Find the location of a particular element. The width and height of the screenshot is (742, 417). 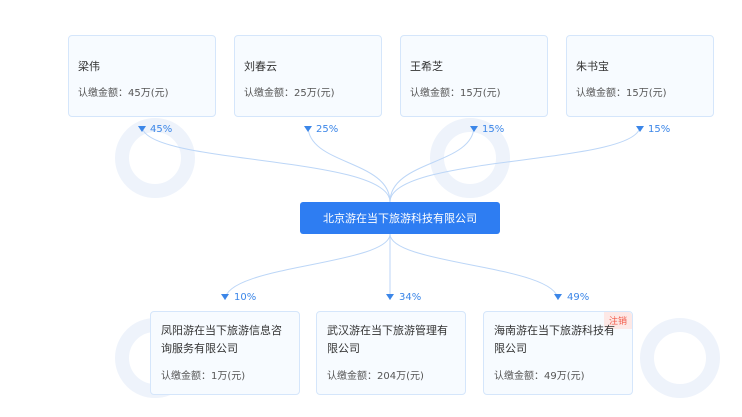

subsidiary-amount: 认缴金额：49万(元) is located at coordinates (539, 376).